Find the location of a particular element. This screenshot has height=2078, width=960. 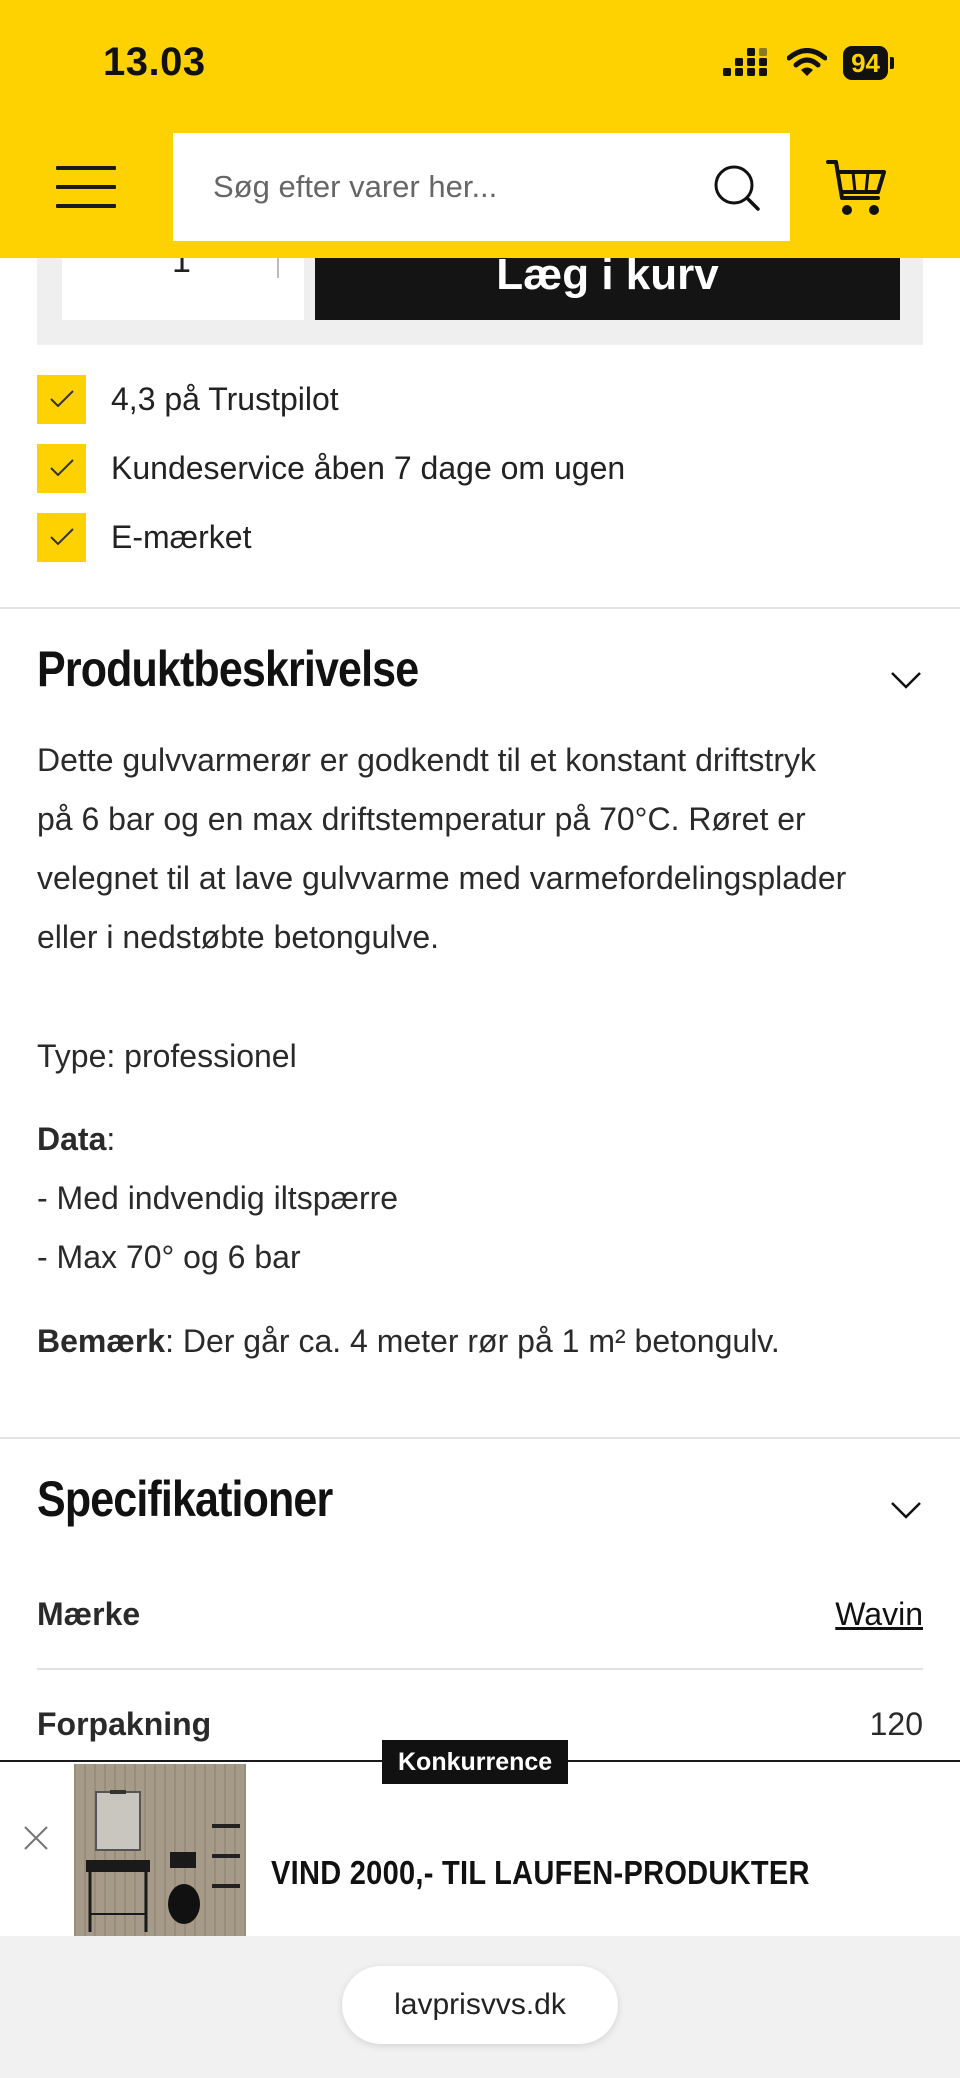

battery-indicator: 94 is located at coordinates (865, 63).